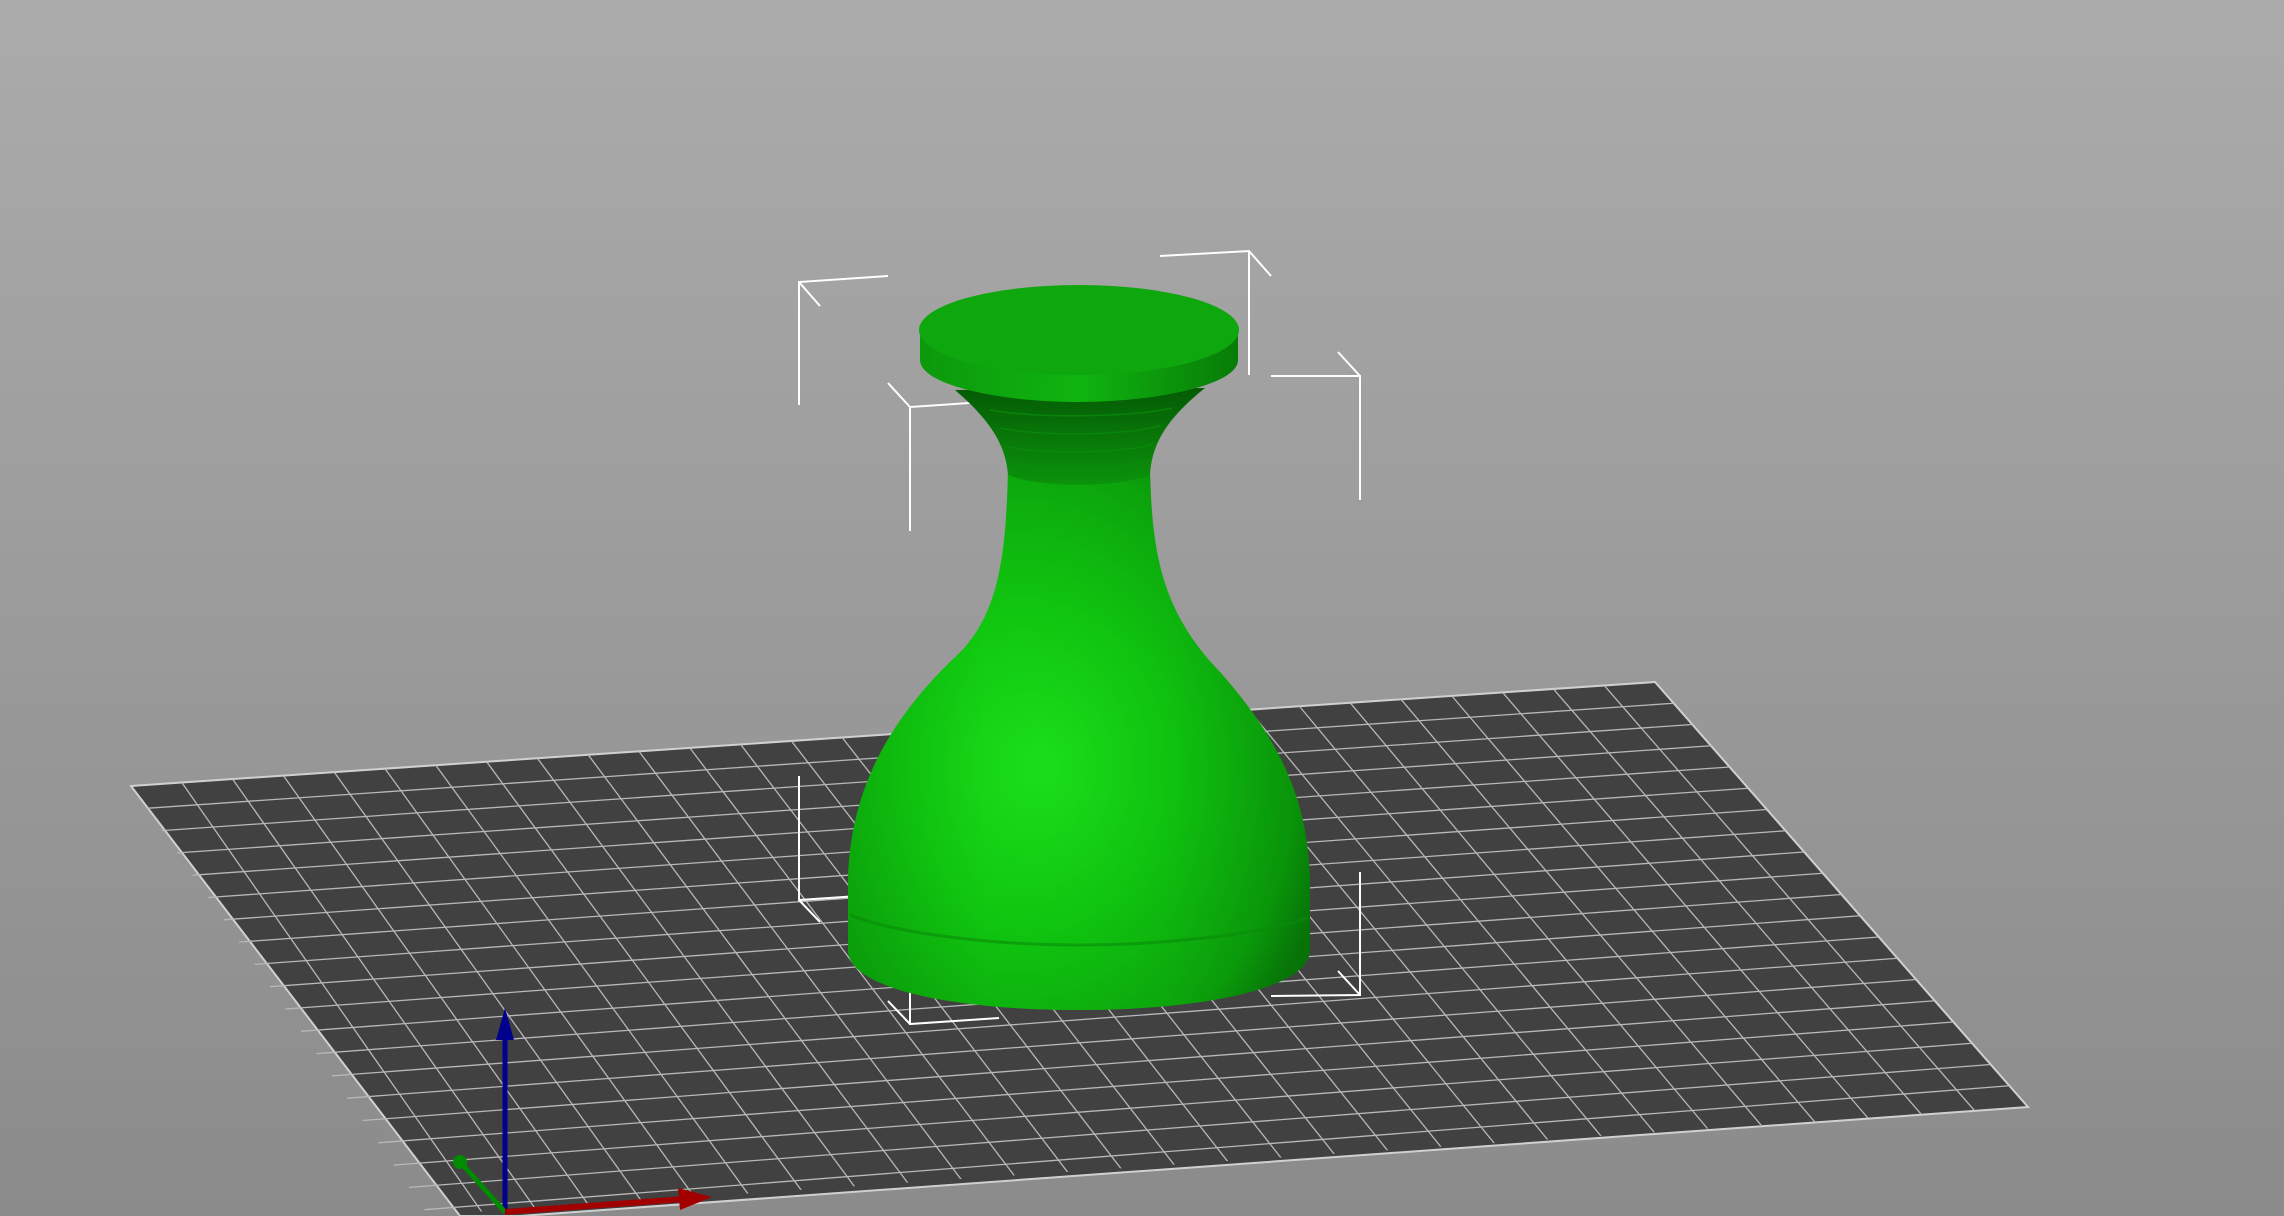  I want to click on y-axis-arrow, so click(460, 1162).